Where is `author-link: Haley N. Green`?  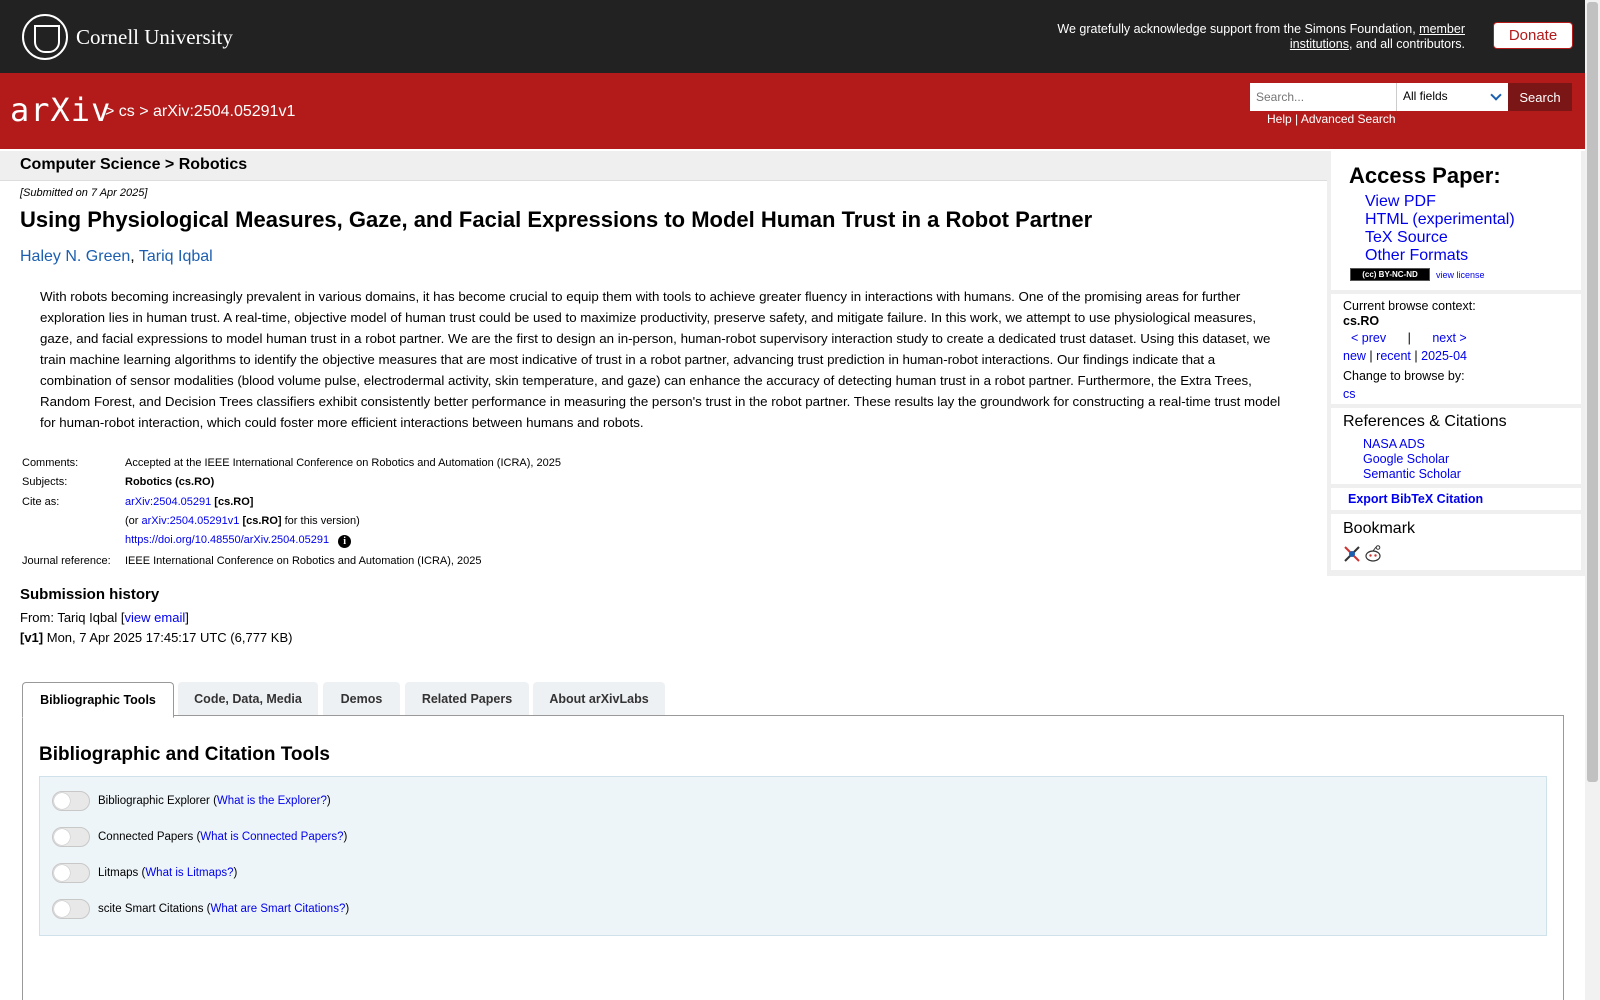
author-link: Haley N. Green is located at coordinates (75, 256).